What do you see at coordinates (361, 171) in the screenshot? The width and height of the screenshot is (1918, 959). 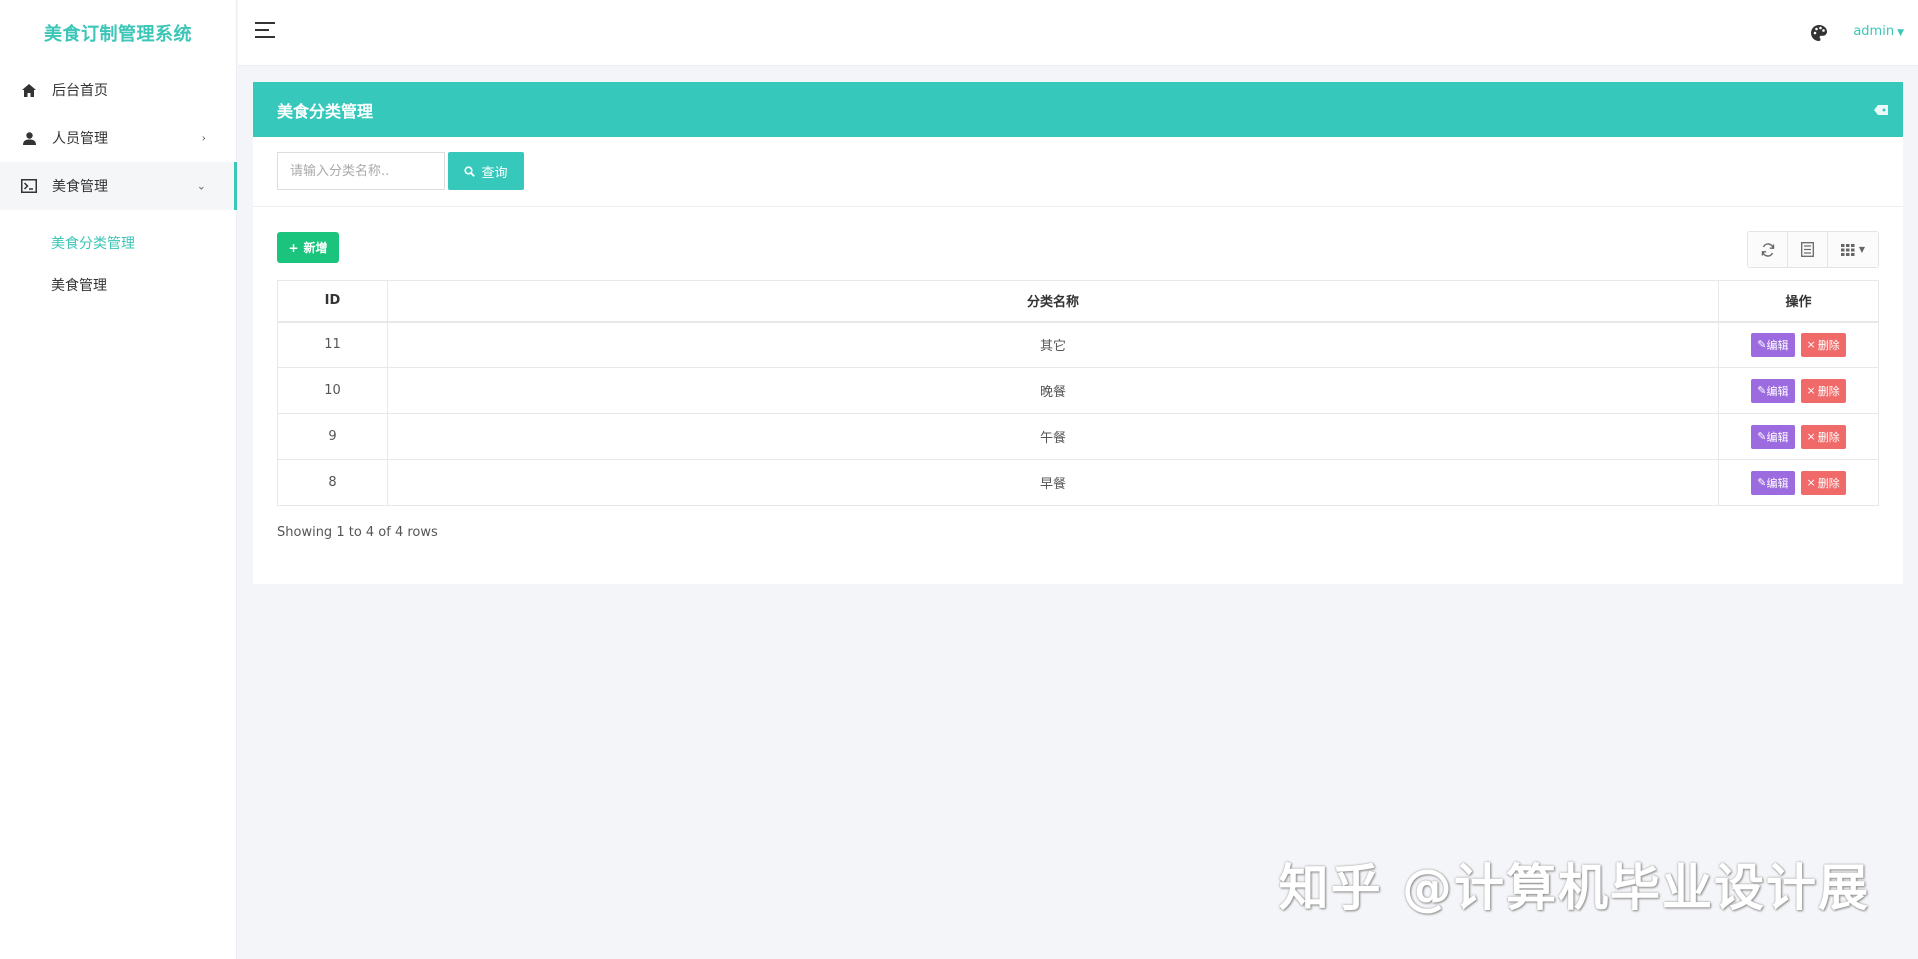 I see `search-input` at bounding box center [361, 171].